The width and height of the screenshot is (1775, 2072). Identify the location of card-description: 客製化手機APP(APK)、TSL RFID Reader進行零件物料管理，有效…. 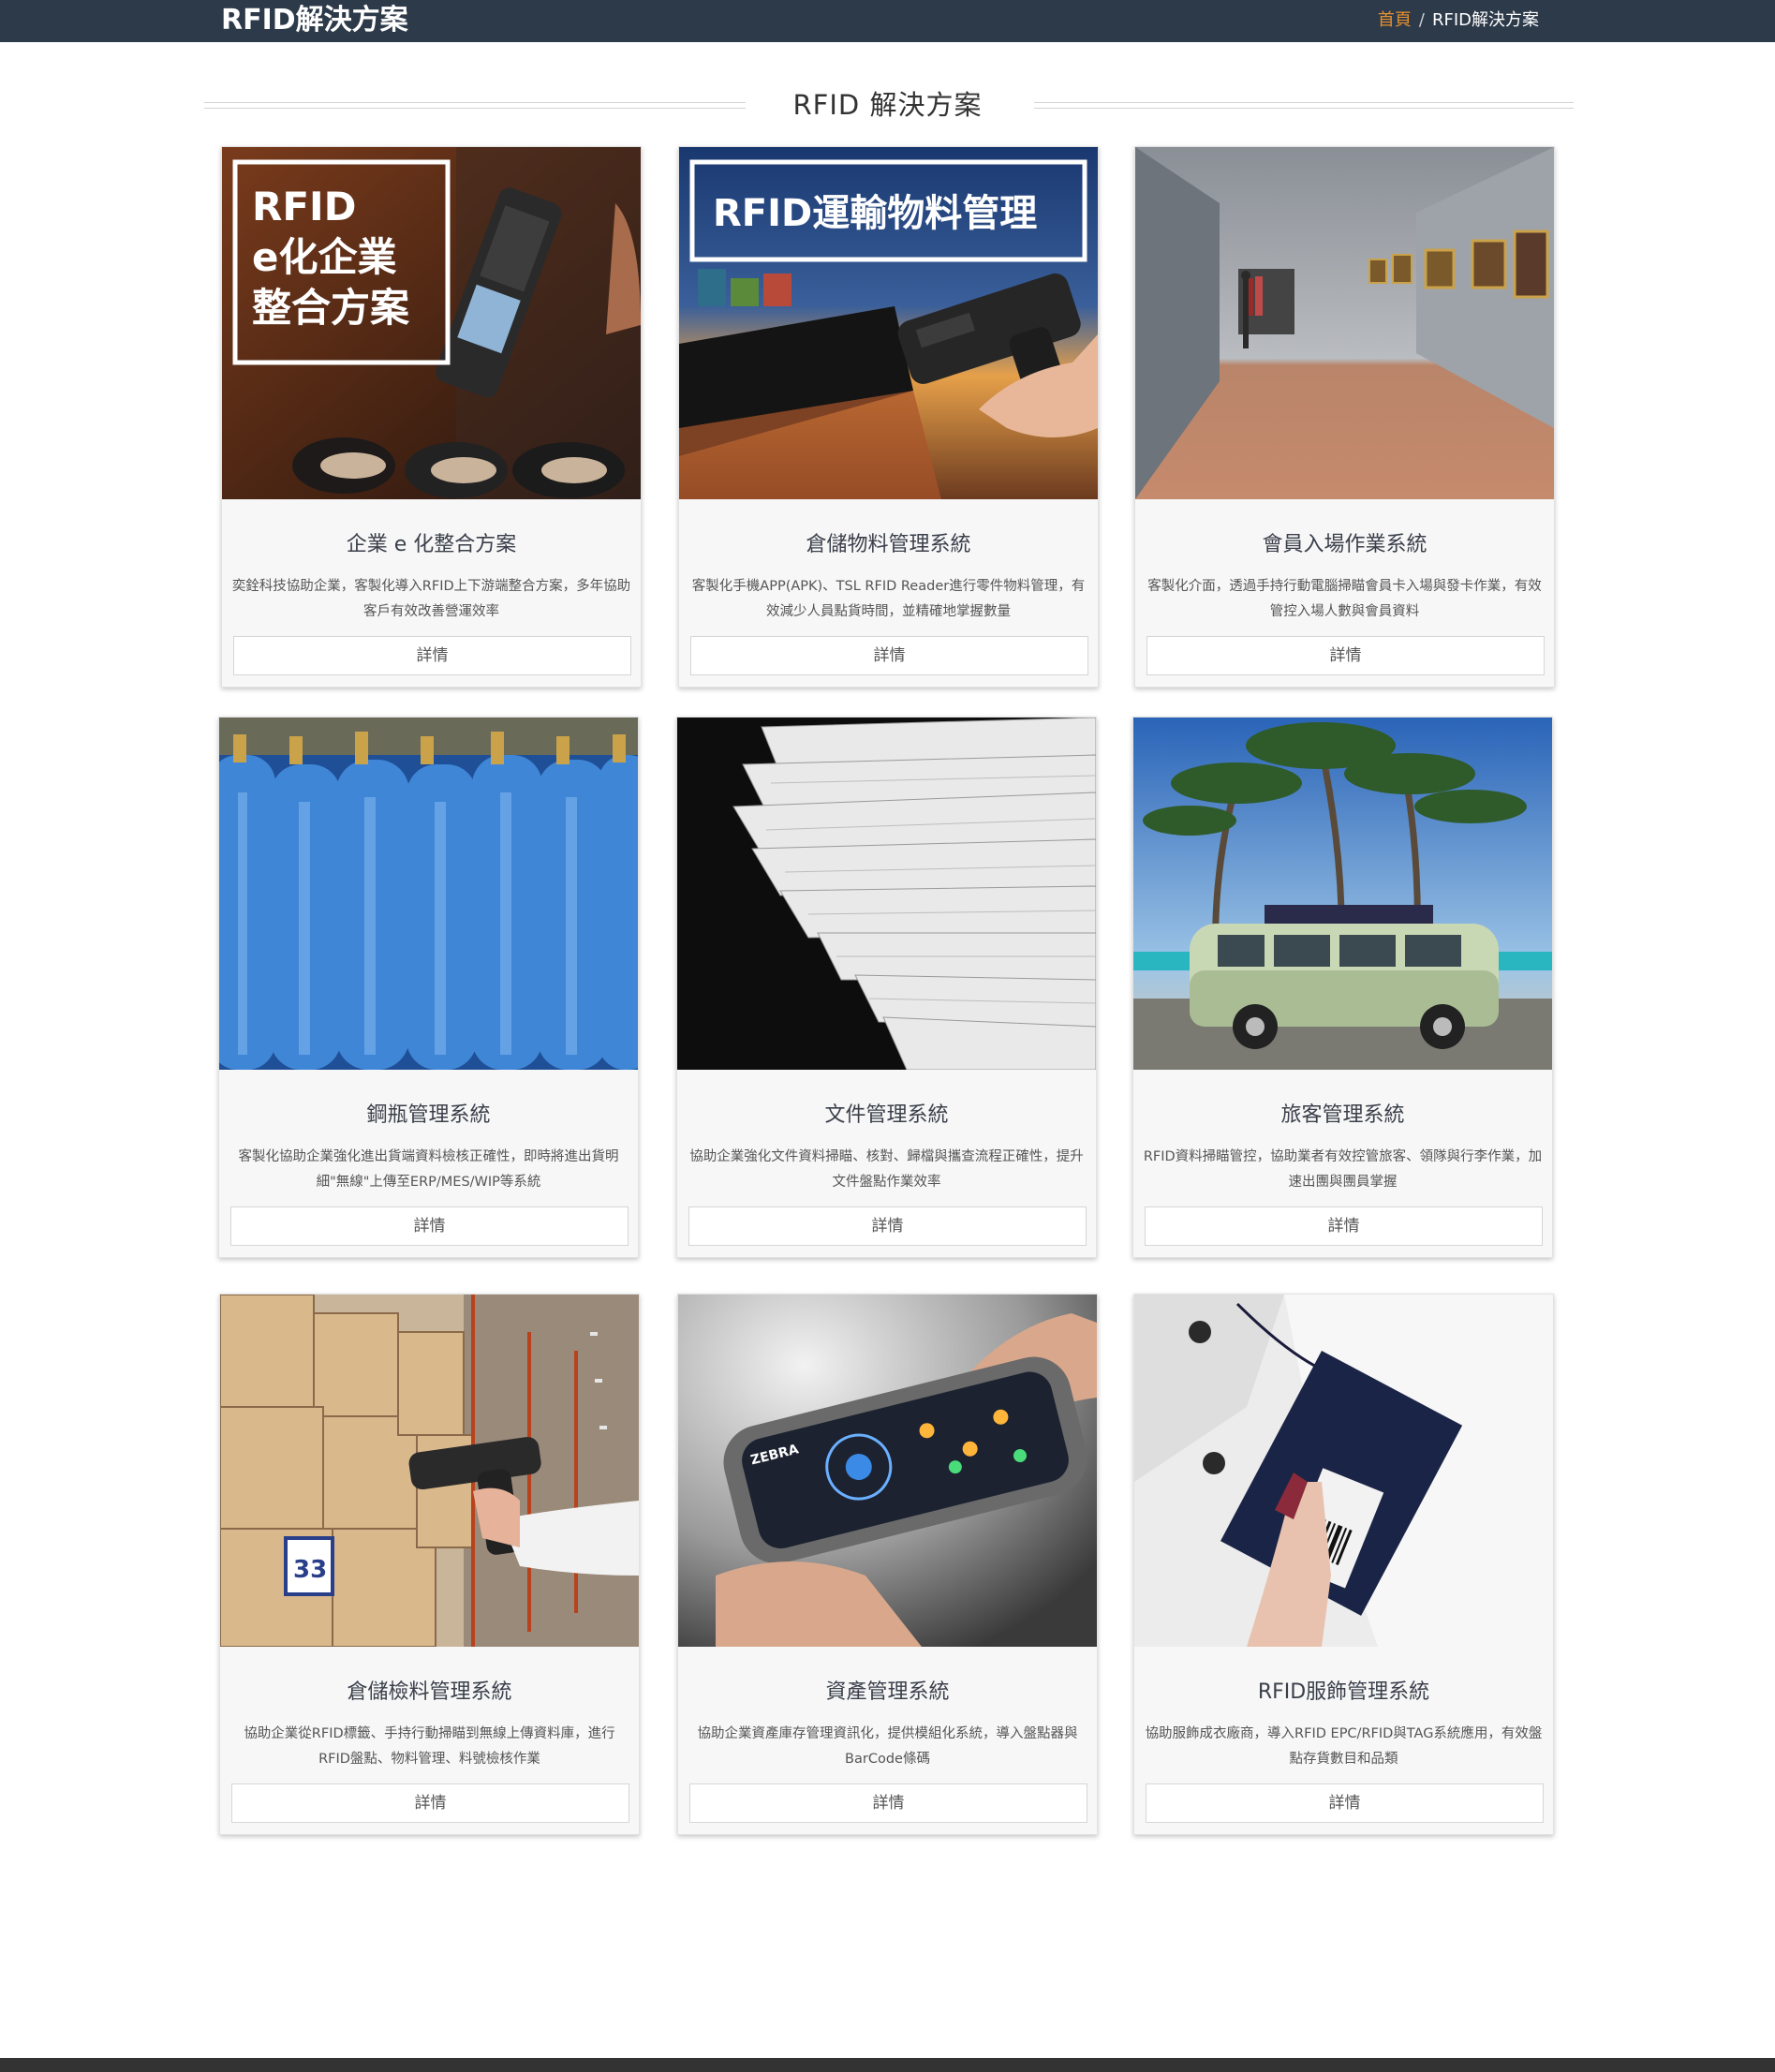
(888, 599).